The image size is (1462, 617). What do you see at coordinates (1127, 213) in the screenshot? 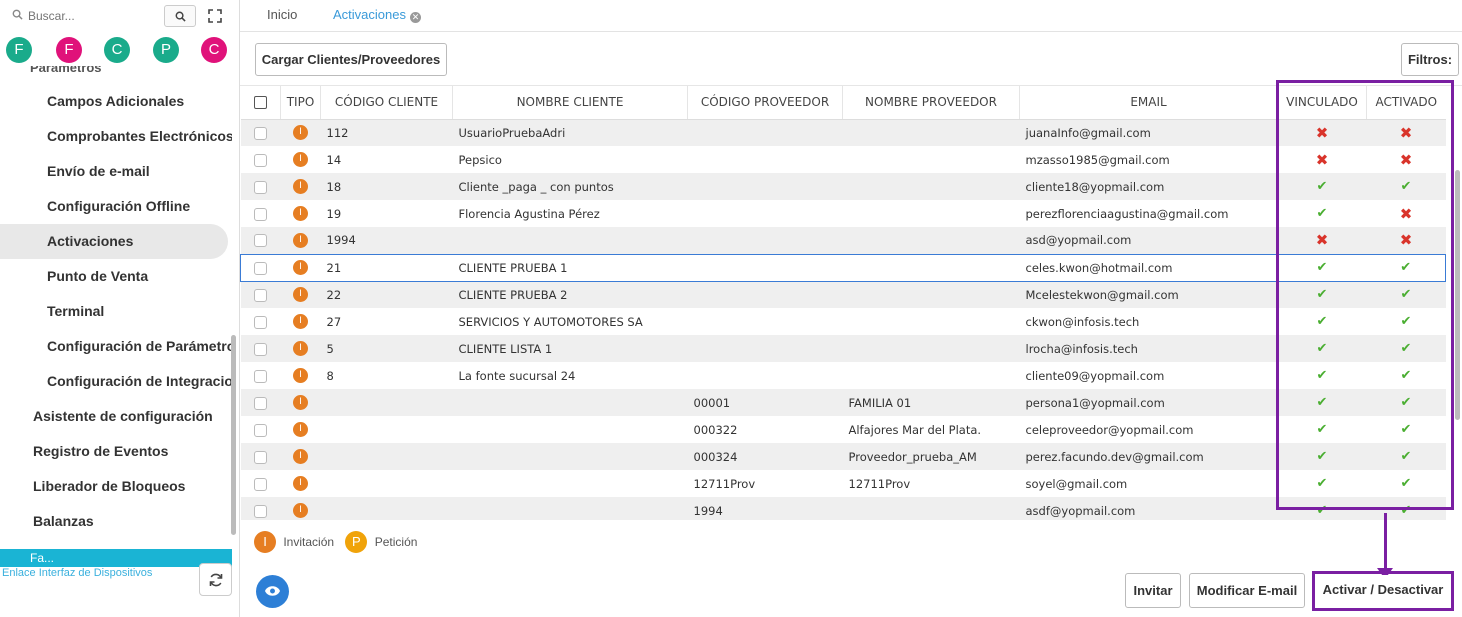
I see `cell-email: perezflorenciaagustina@gmail.com` at bounding box center [1127, 213].